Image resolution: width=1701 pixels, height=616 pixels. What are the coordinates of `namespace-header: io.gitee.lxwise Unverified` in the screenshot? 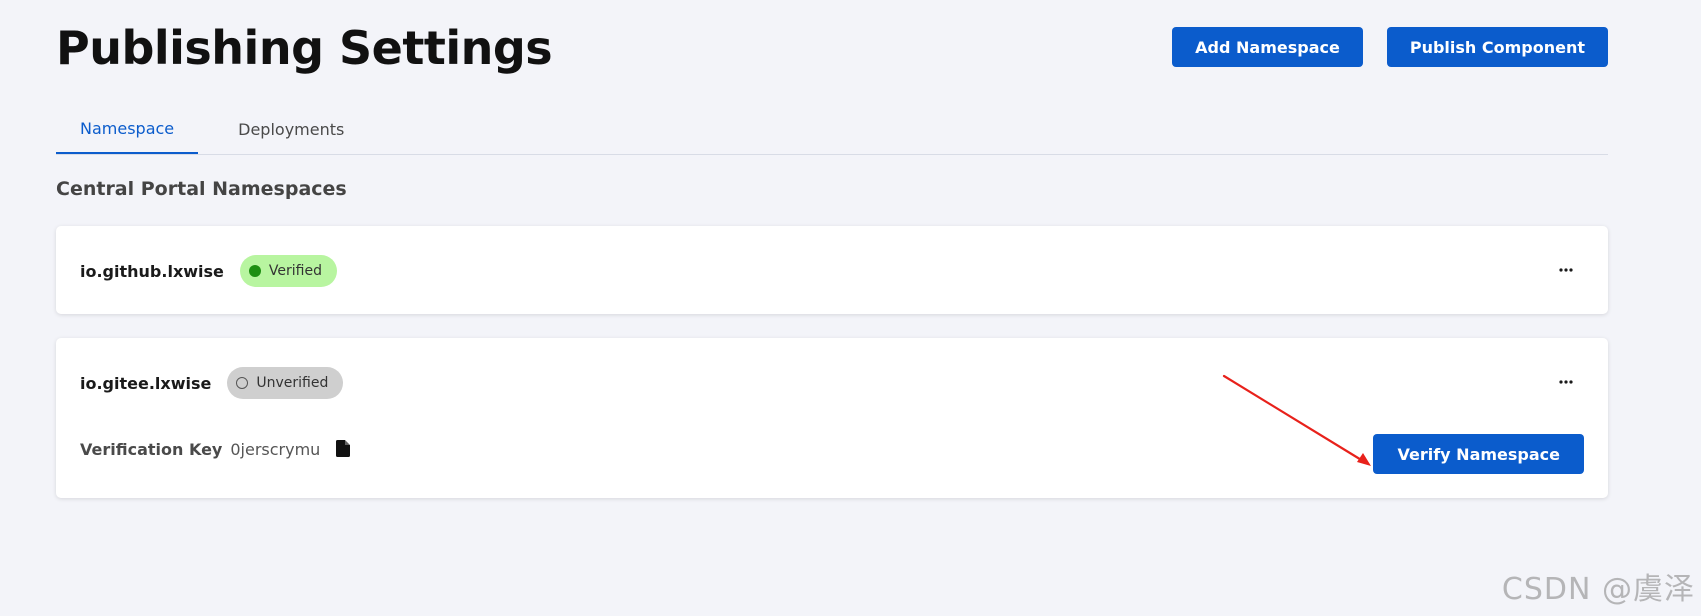 It's located at (212, 383).